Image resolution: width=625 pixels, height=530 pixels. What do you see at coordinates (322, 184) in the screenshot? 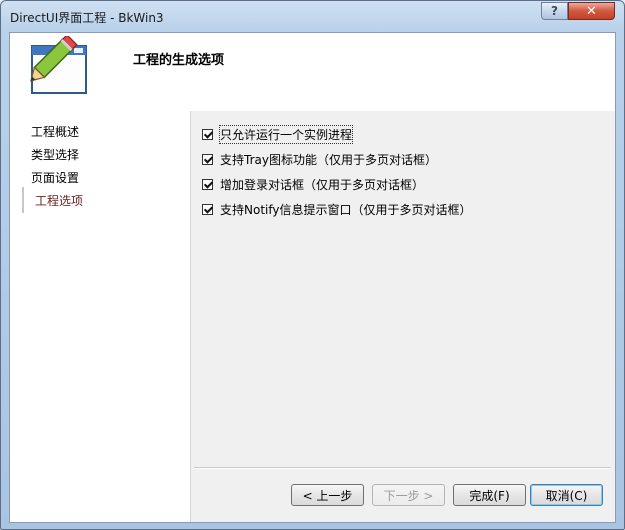
I see `option-label: 增加登录对话框（仅用于多页对话框）` at bounding box center [322, 184].